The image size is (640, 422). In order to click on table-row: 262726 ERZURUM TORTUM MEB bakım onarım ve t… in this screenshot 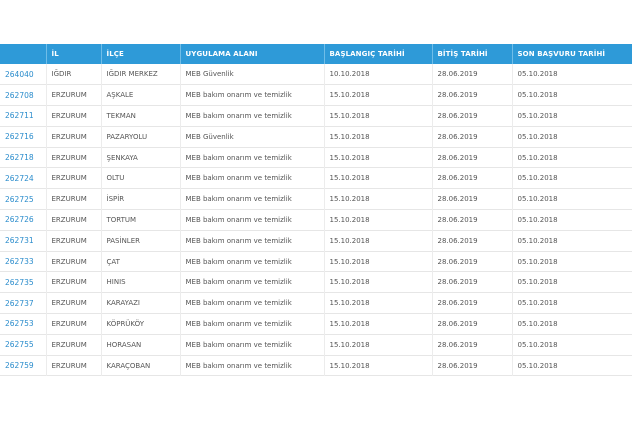, I will do `click(316, 220)`.